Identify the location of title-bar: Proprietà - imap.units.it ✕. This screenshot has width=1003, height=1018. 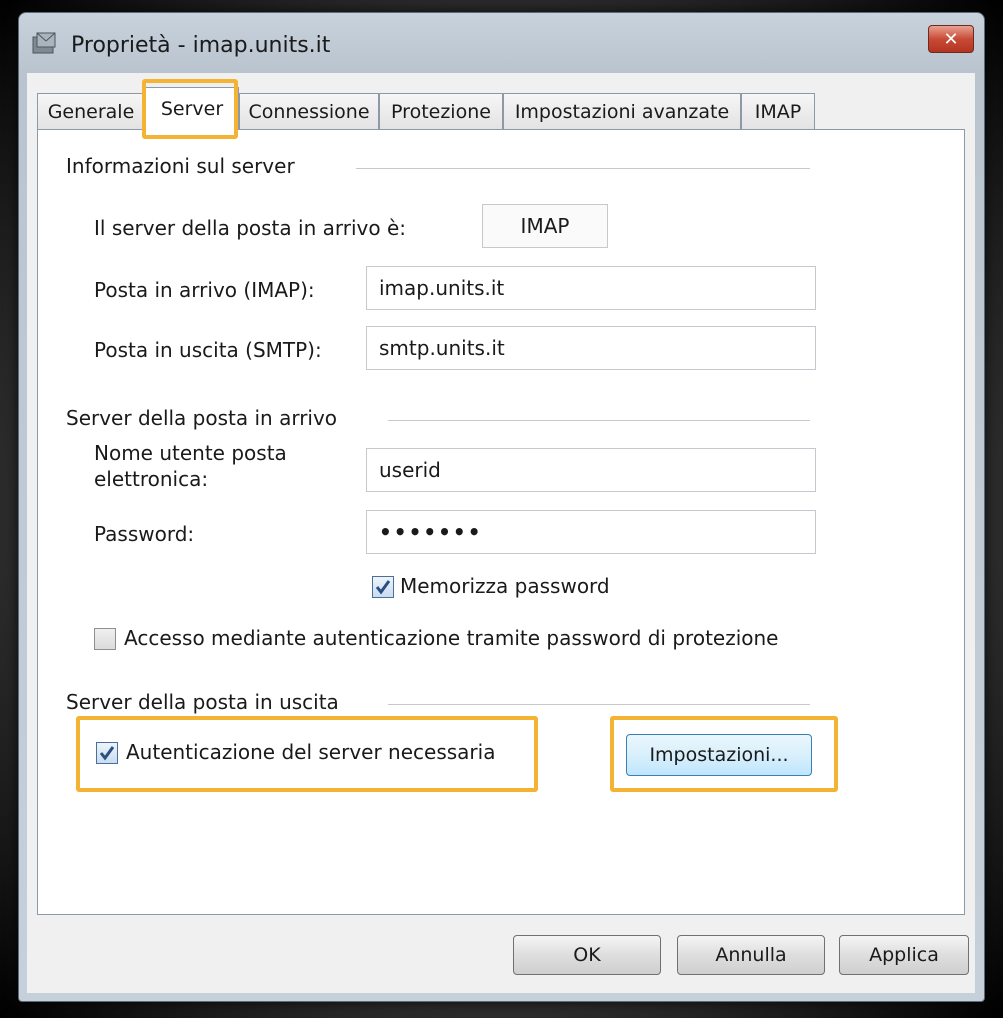
(501, 43).